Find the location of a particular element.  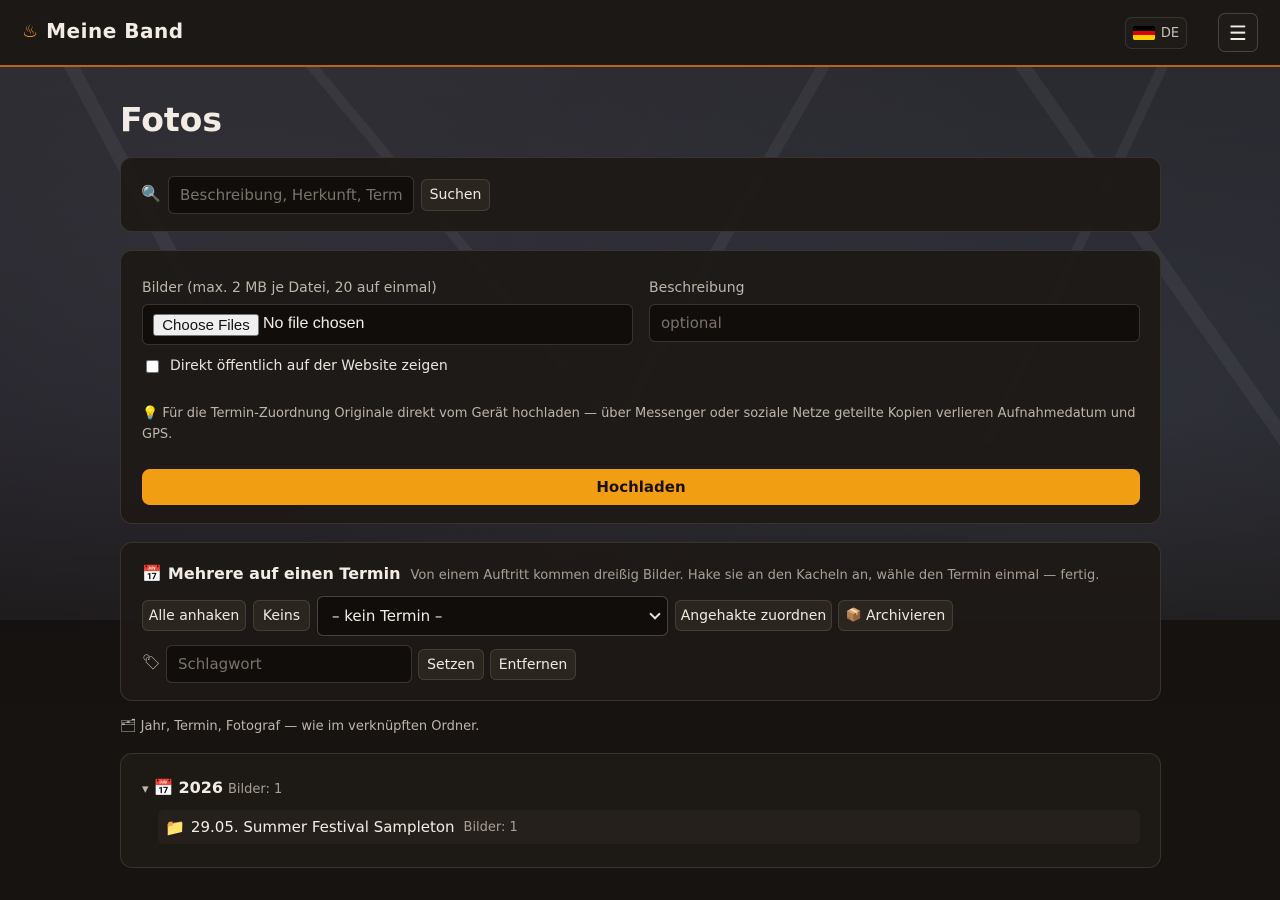

select-all-button: Alle anhaken is located at coordinates (194, 615).